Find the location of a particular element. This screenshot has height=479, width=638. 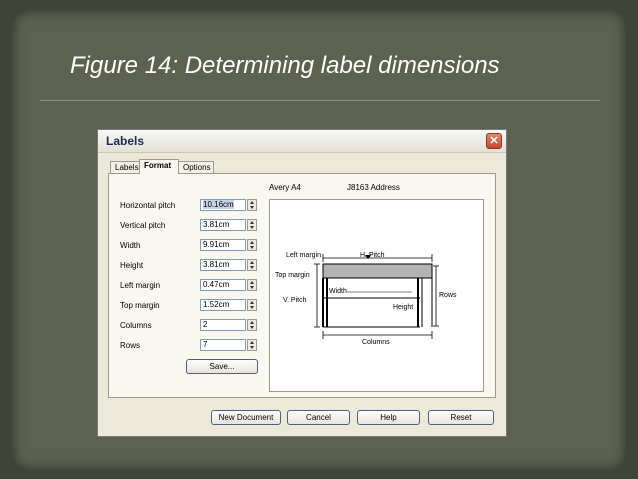

field-label-vertical-pitch: Vertical pitch is located at coordinates (143, 225).